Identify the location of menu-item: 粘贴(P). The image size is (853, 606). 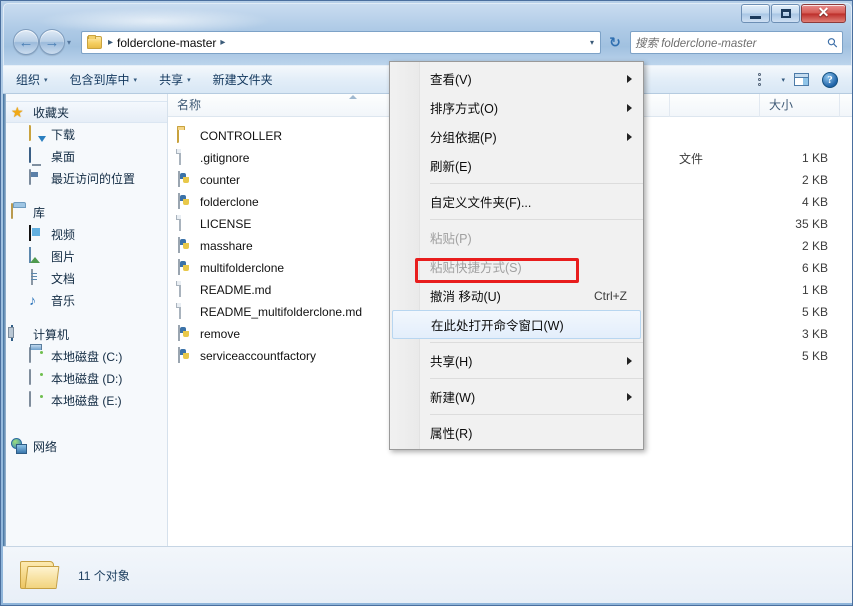
(516, 237).